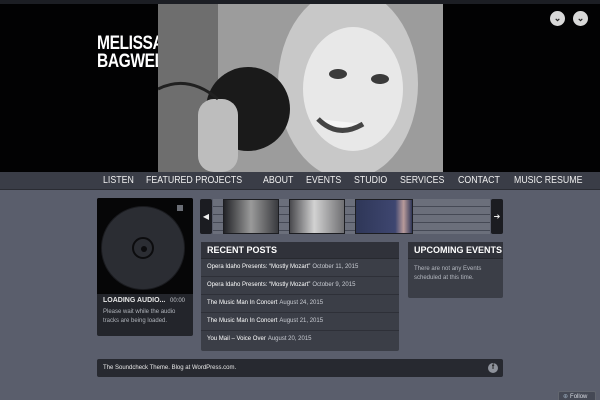  Describe the element at coordinates (566, 397) in the screenshot. I see `wordpress-icon: ⊕` at that location.